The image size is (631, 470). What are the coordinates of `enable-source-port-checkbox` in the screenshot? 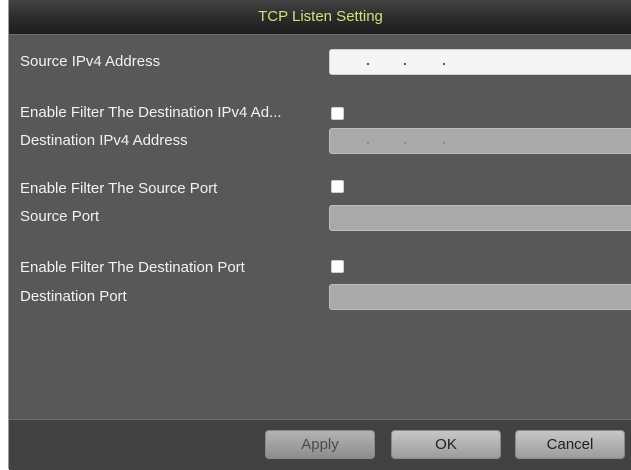 It's located at (337, 186).